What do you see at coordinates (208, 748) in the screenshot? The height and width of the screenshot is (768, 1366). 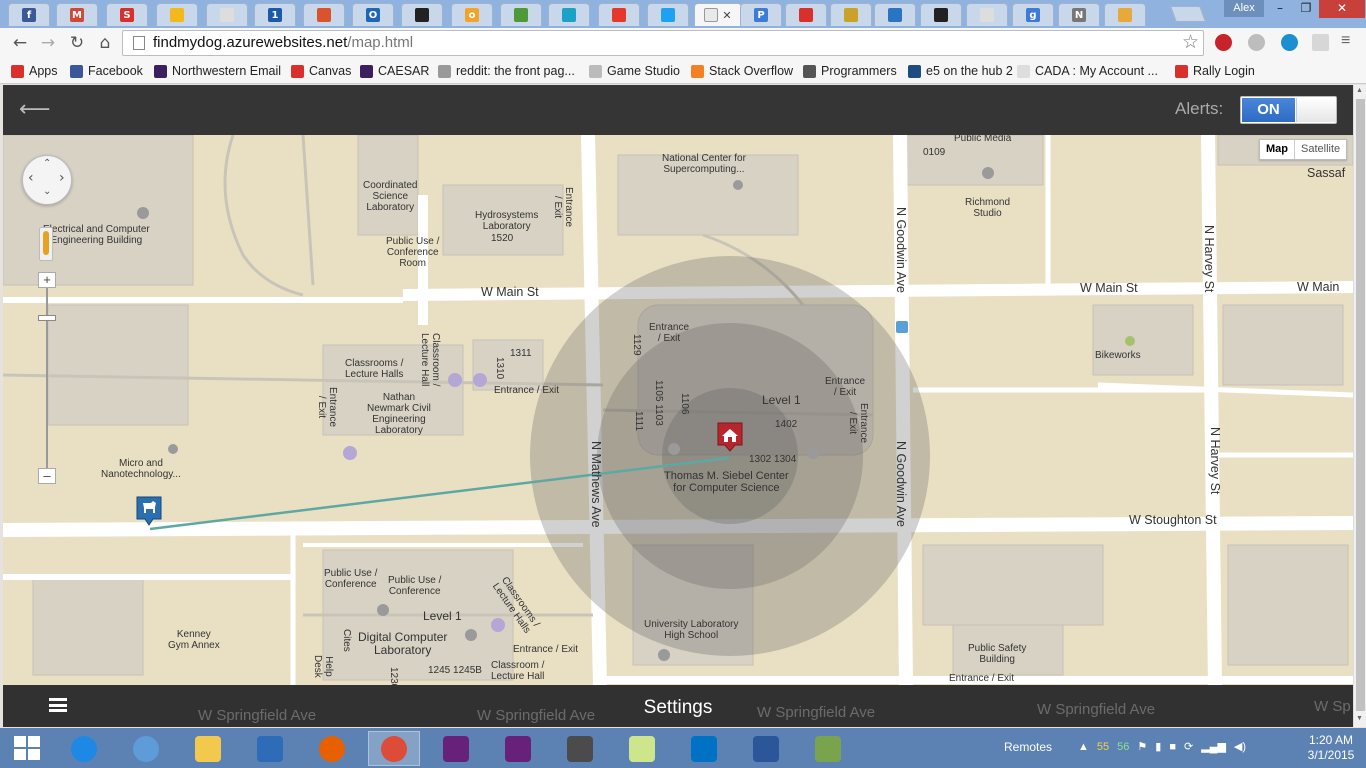 I see `file-explorer-taskbar-button` at bounding box center [208, 748].